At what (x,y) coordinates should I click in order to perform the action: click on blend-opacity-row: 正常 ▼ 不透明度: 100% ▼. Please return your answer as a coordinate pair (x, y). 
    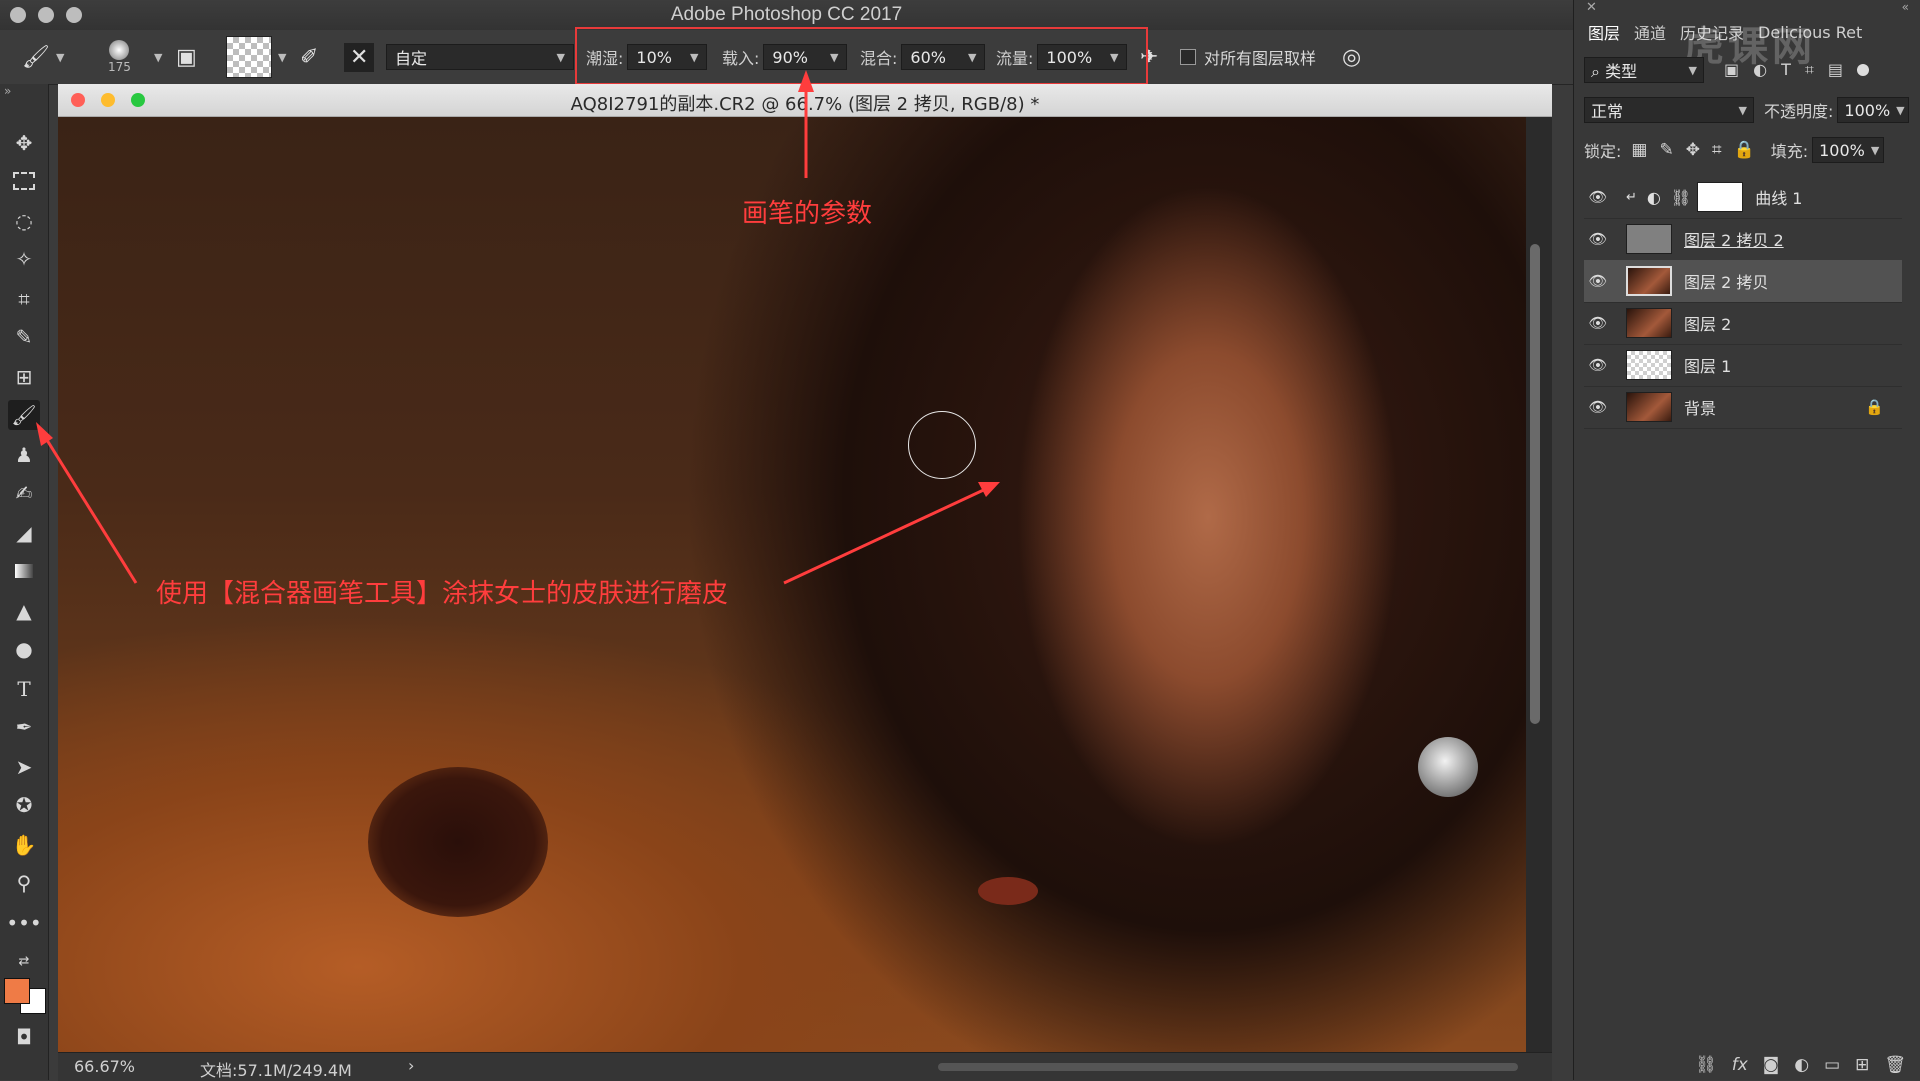
    Looking at the image, I should click on (1747, 110).